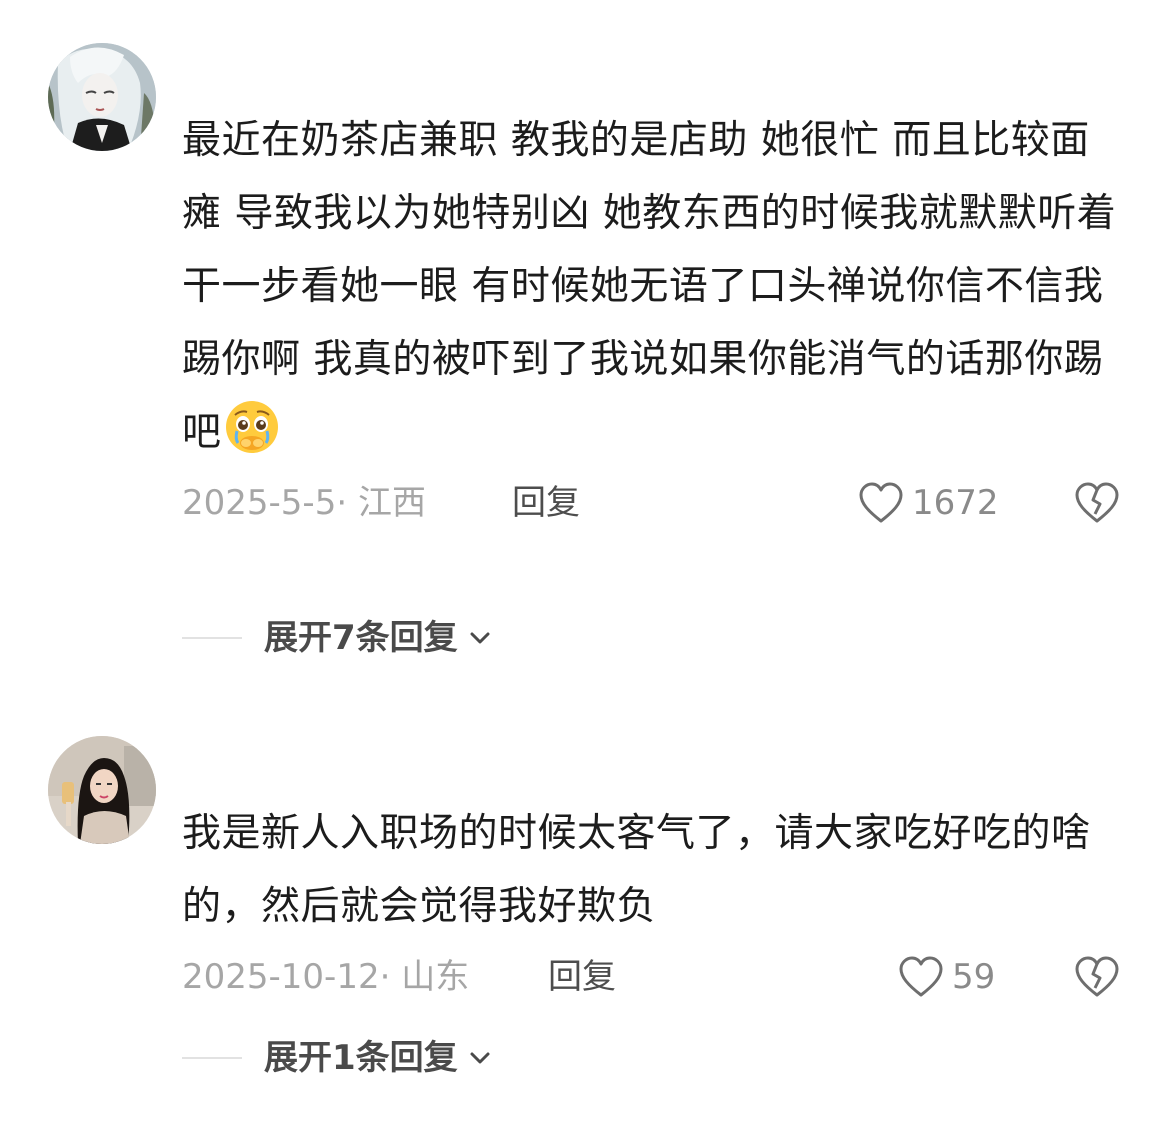  Describe the element at coordinates (251, 427) in the screenshot. I see `pleading-face-emoji` at that location.